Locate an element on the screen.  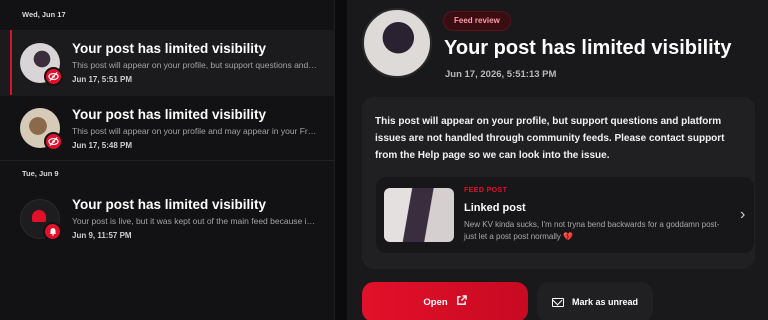
linked-post-title: Linked post is located at coordinates (495, 208).